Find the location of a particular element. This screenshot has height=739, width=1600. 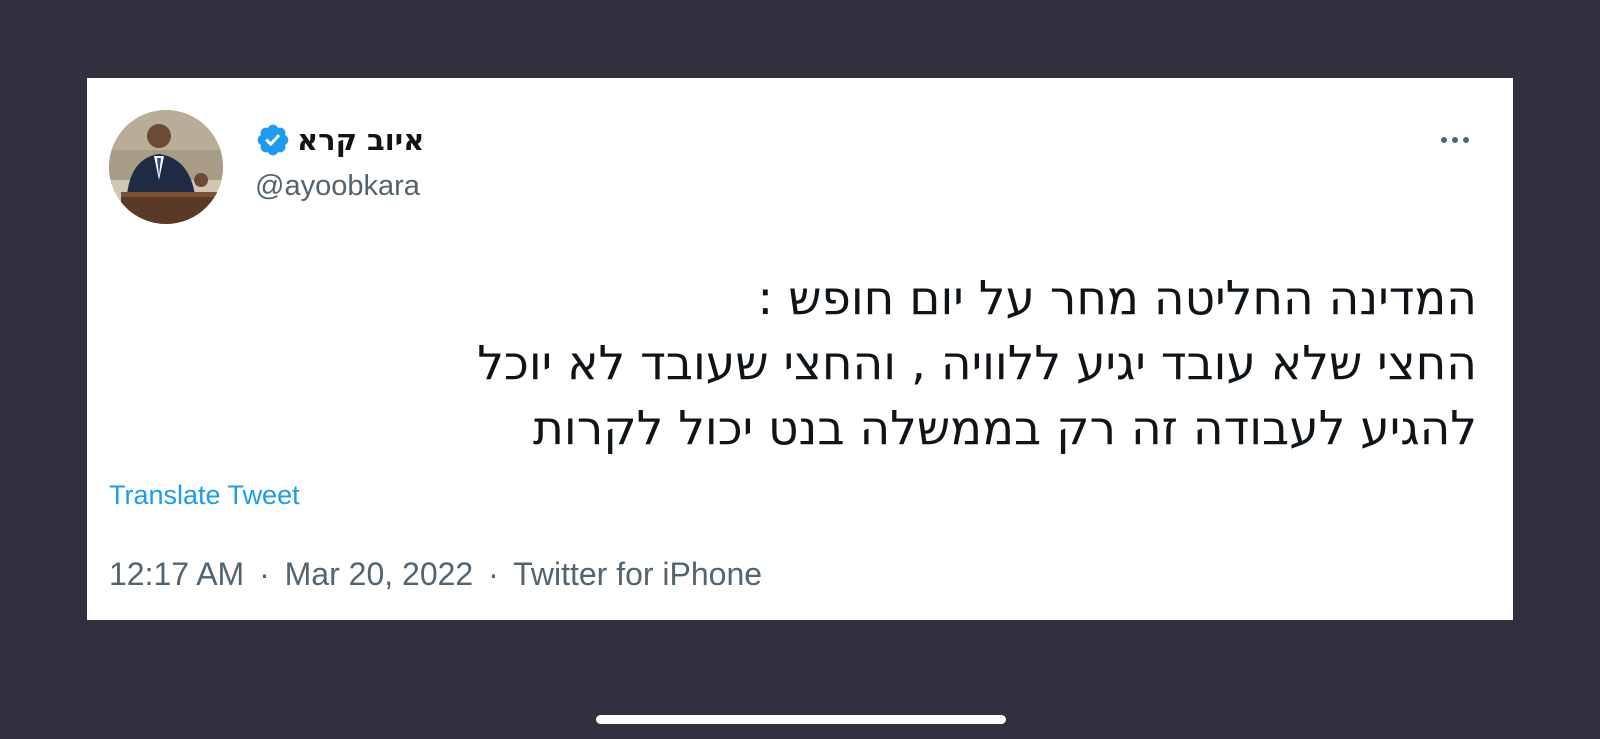

tweet-time: 12:17 AM is located at coordinates (176, 574).